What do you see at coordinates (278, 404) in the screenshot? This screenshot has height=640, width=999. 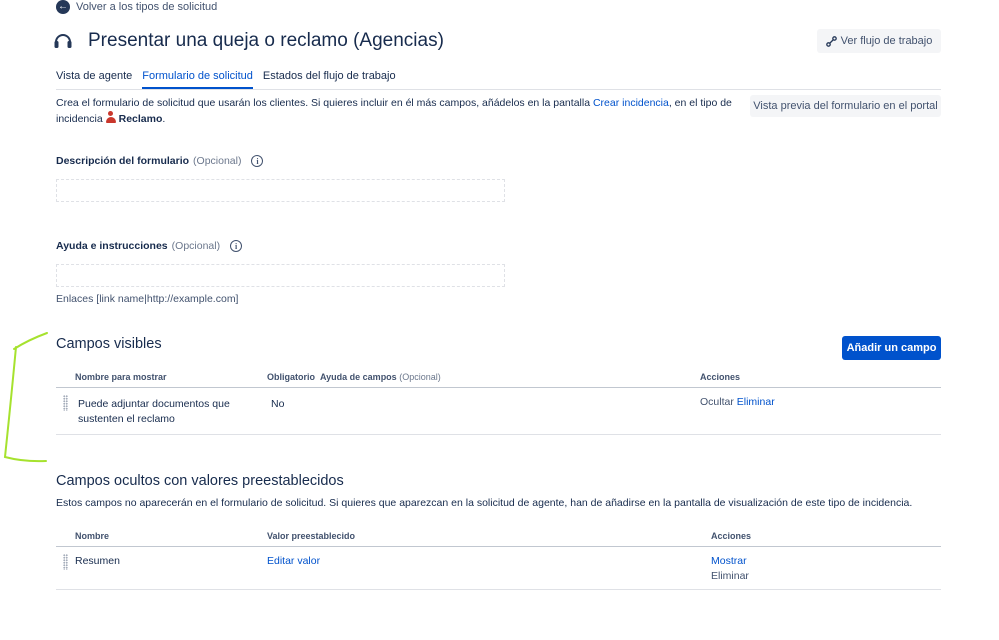 I see `visible-field-required: No` at bounding box center [278, 404].